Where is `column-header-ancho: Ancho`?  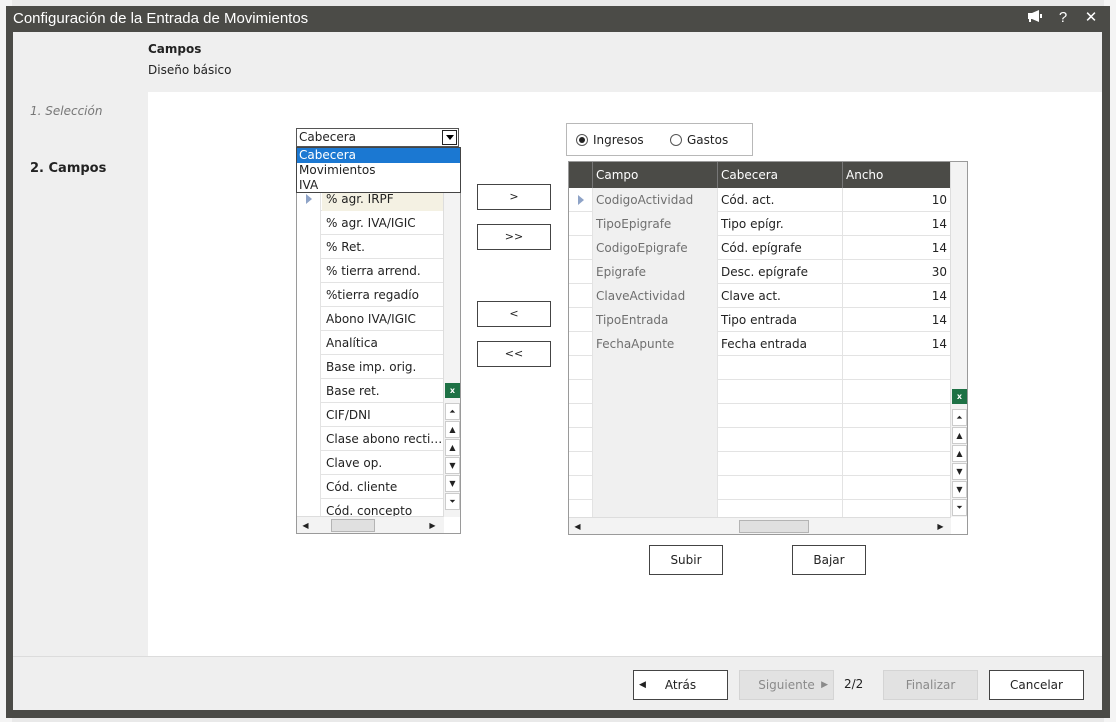
column-header-ancho: Ancho is located at coordinates (896, 175).